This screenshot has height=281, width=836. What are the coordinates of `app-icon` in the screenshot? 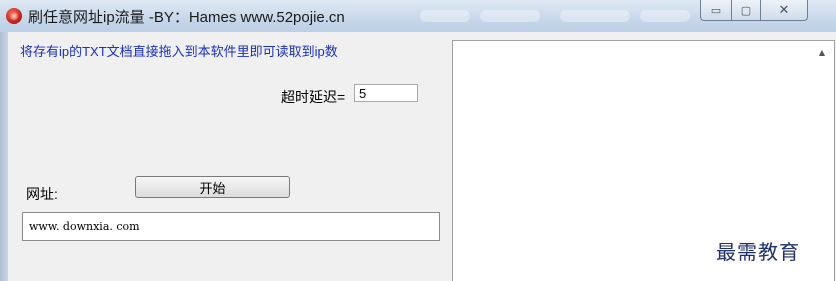 It's located at (14, 16).